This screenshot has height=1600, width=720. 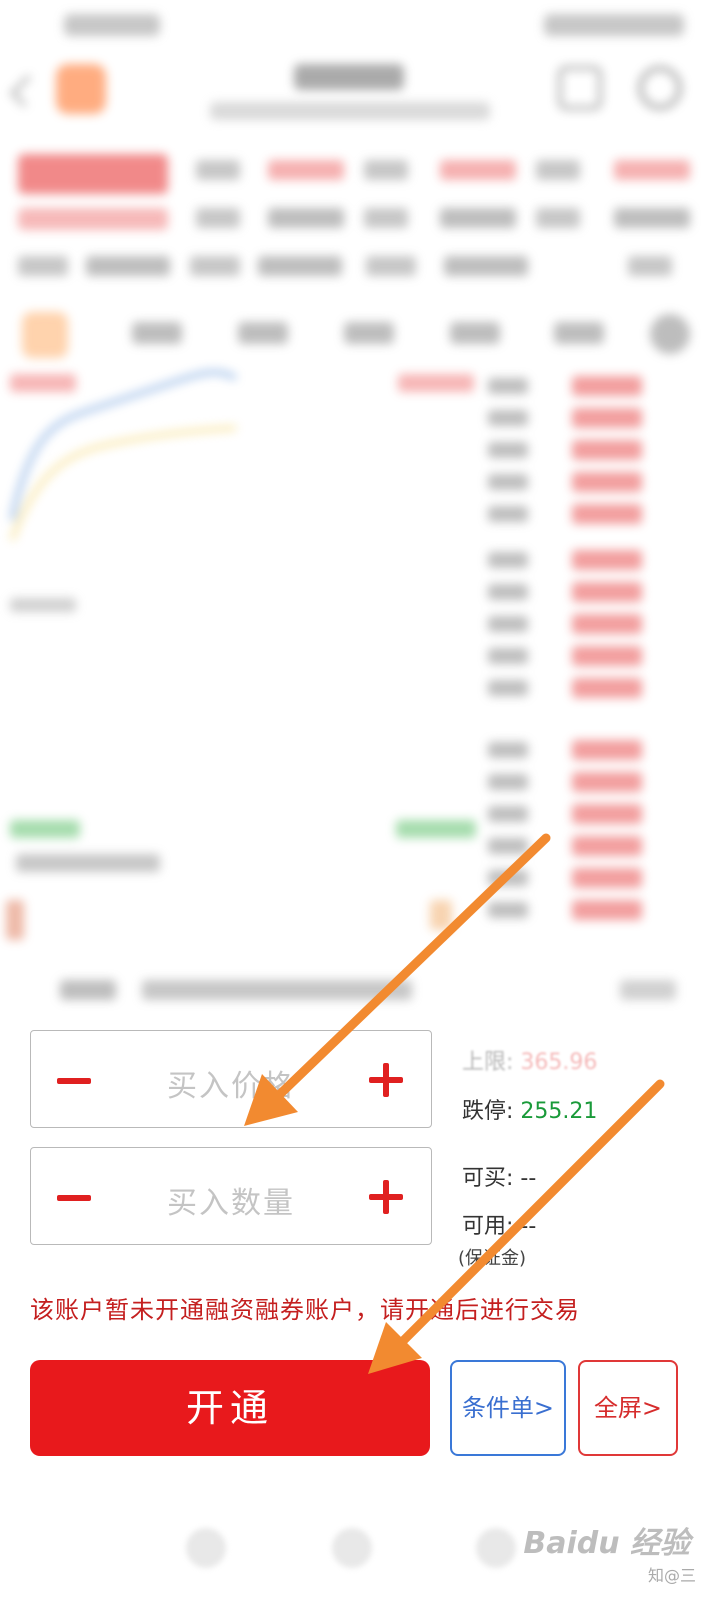 I want to click on quantity-input-box: 买入数量, so click(x=231, y=1196).